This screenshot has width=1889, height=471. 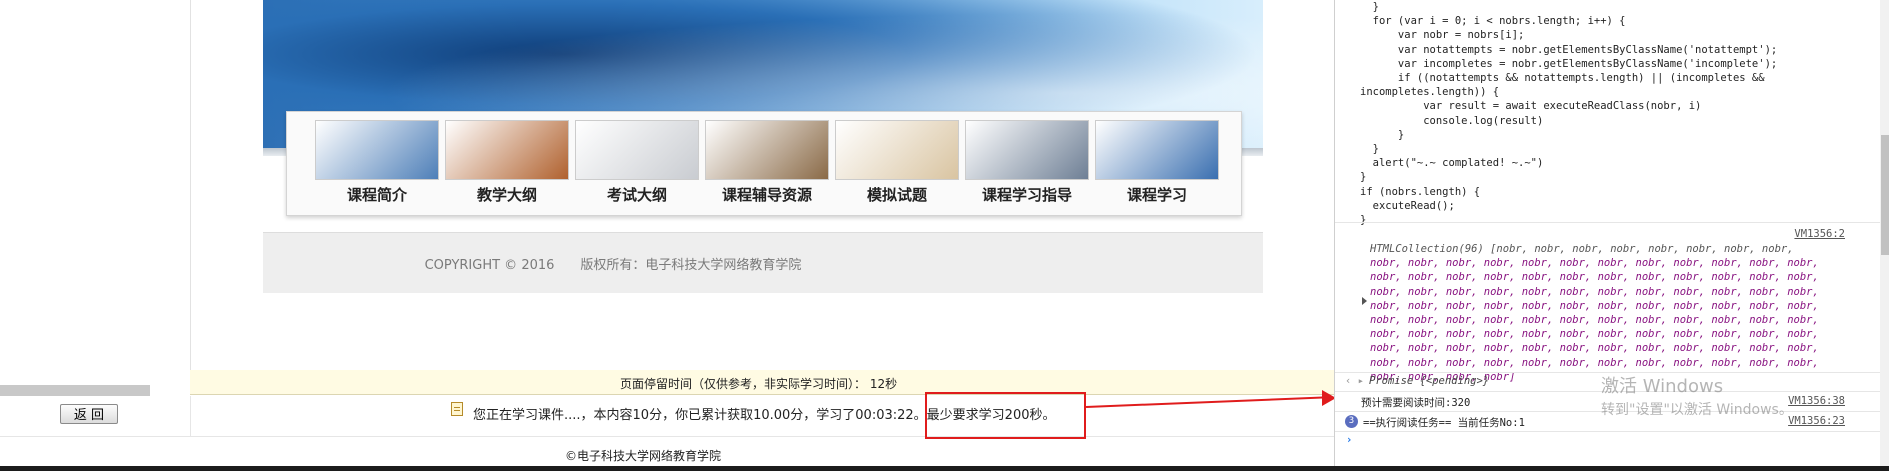 I want to click on expand-triangle-icon, so click(x=1364, y=301).